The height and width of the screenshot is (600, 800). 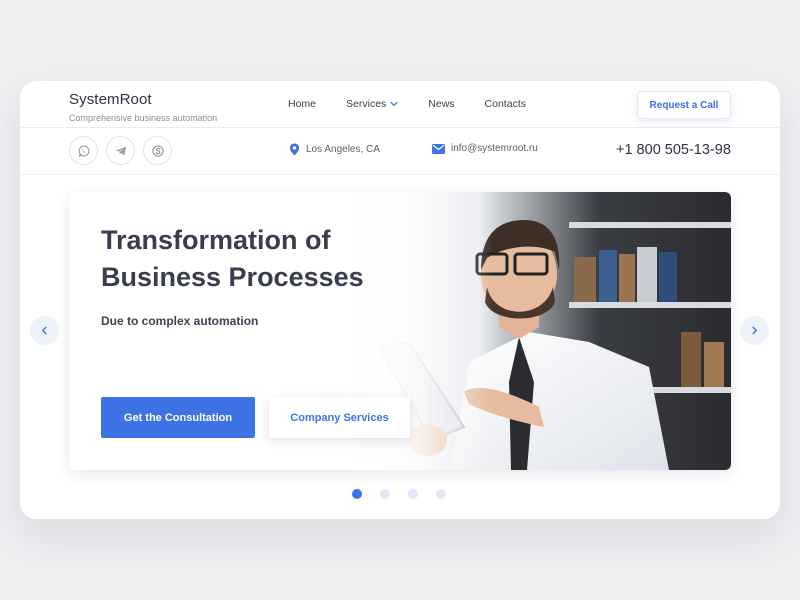 I want to click on location-info: Los Angeles, CA, so click(x=334, y=149).